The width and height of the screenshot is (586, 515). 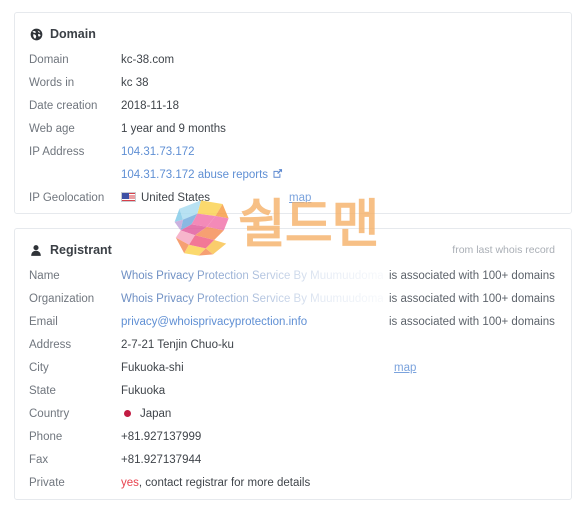 What do you see at coordinates (293, 348) in the screenshot?
I see `table-row: Address 2-7-21 Tenjin Chuo-ku` at bounding box center [293, 348].